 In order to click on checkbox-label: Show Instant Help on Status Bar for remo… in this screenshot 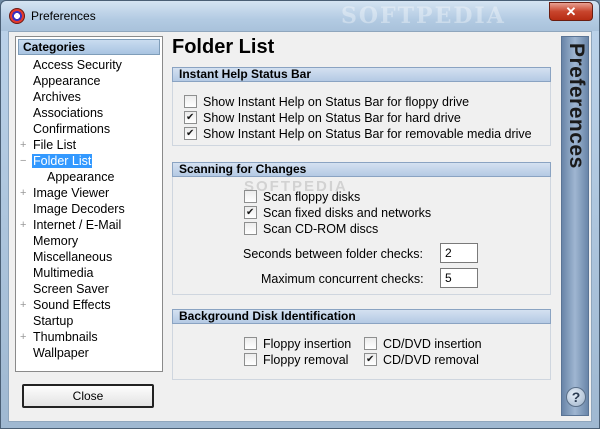, I will do `click(367, 134)`.